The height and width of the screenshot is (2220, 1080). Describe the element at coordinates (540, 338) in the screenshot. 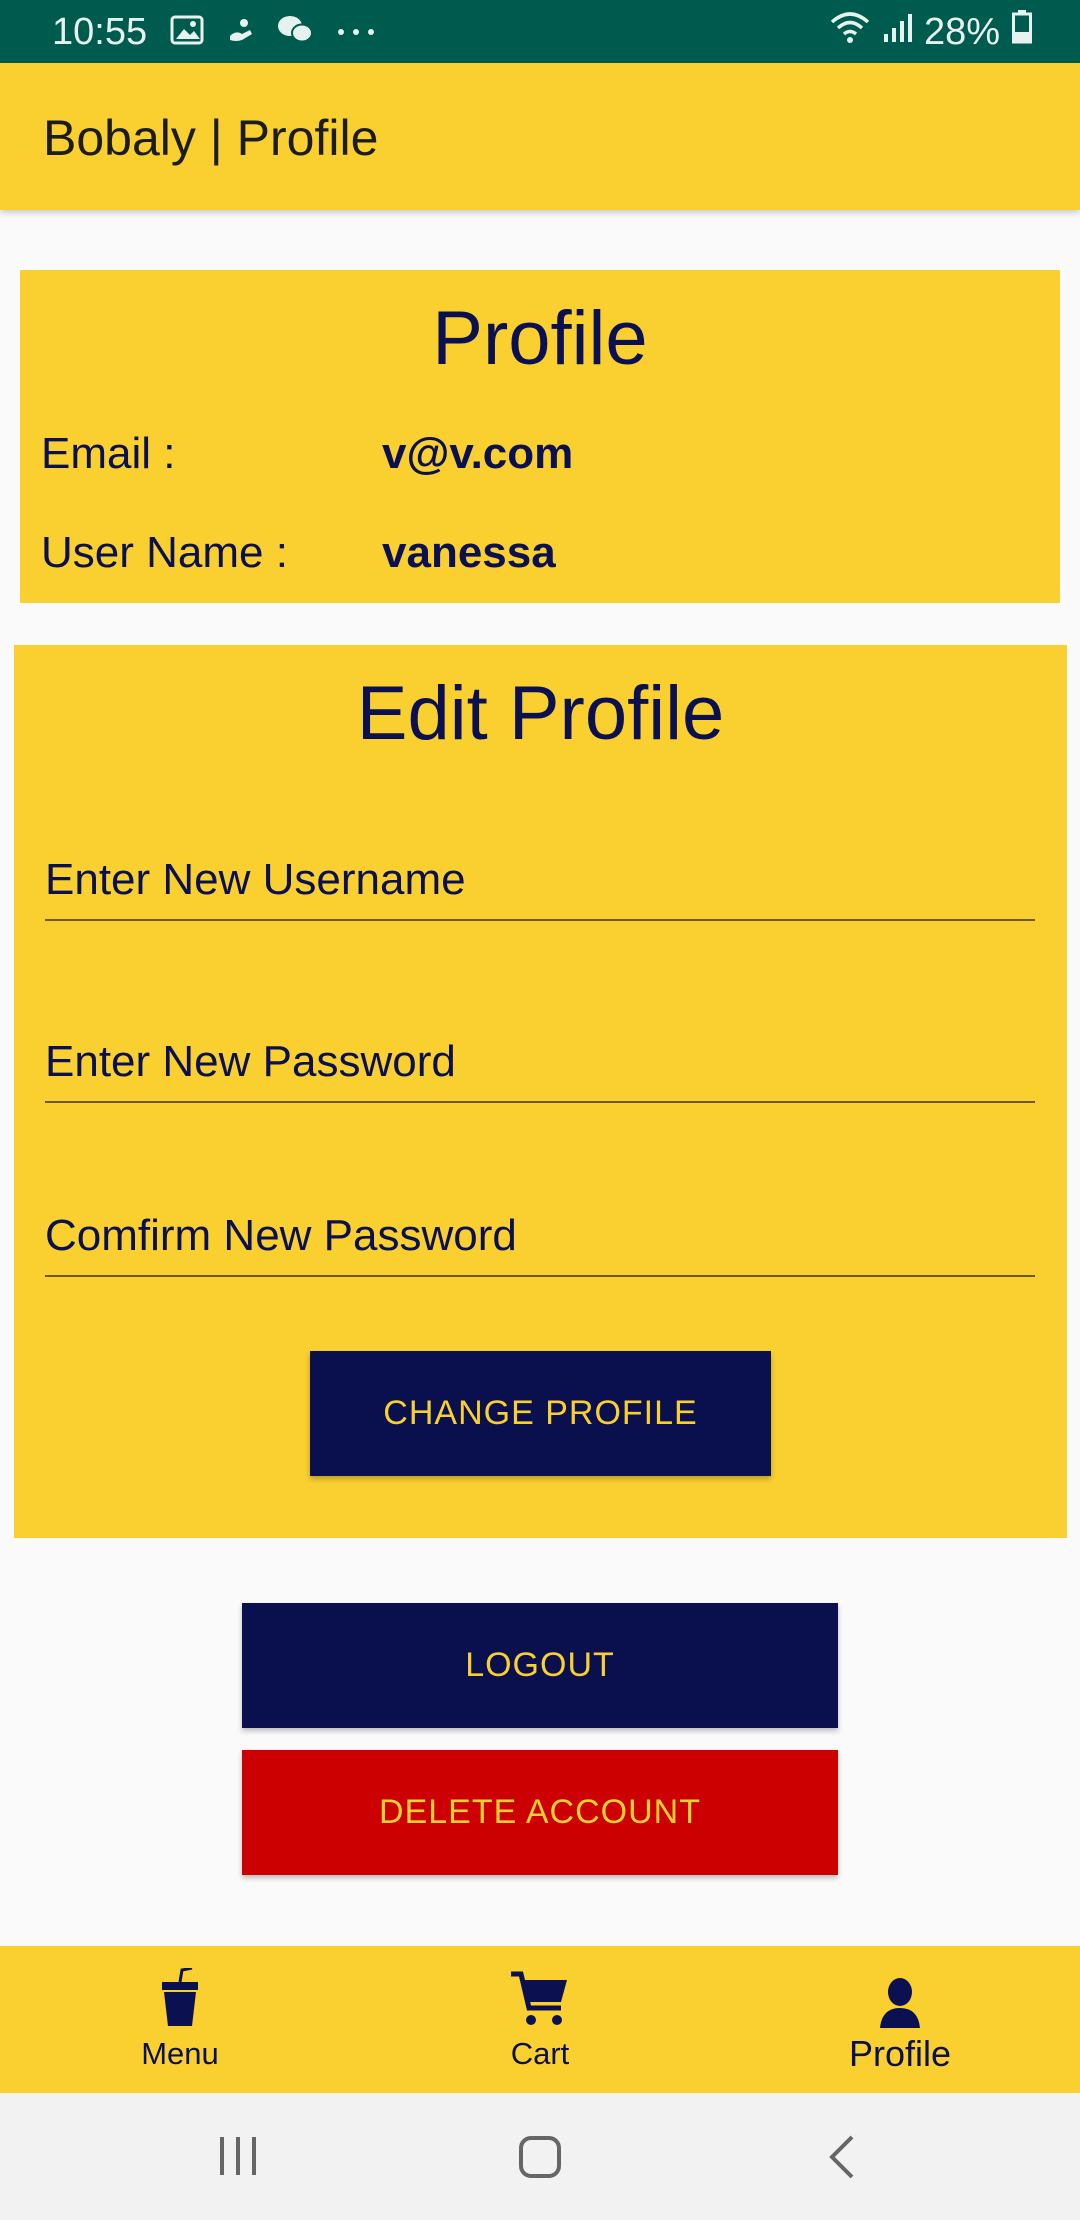

I see `profile-title: Profile` at that location.